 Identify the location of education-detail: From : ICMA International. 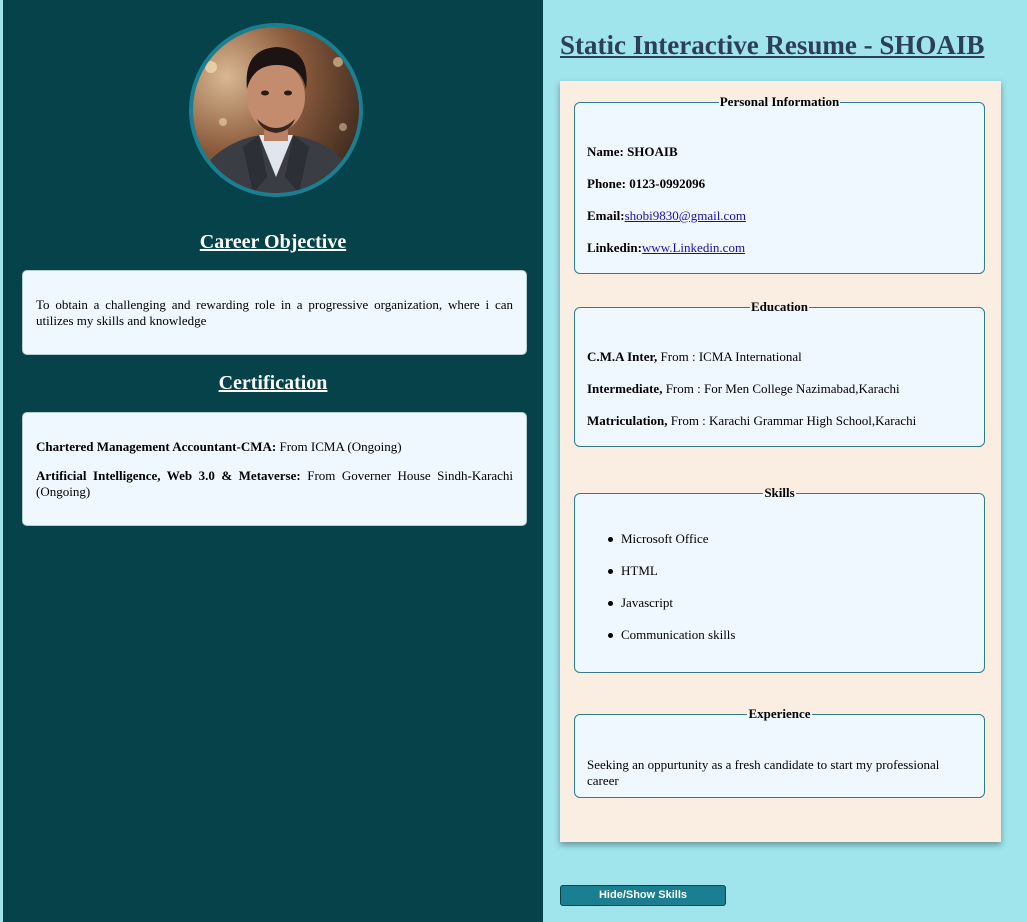
(729, 356).